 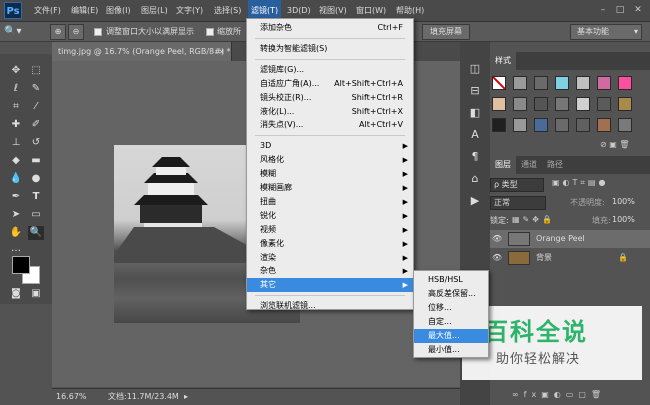 What do you see at coordinates (16, 107) in the screenshot?
I see `crop-tool-icon: ⌗` at bounding box center [16, 107].